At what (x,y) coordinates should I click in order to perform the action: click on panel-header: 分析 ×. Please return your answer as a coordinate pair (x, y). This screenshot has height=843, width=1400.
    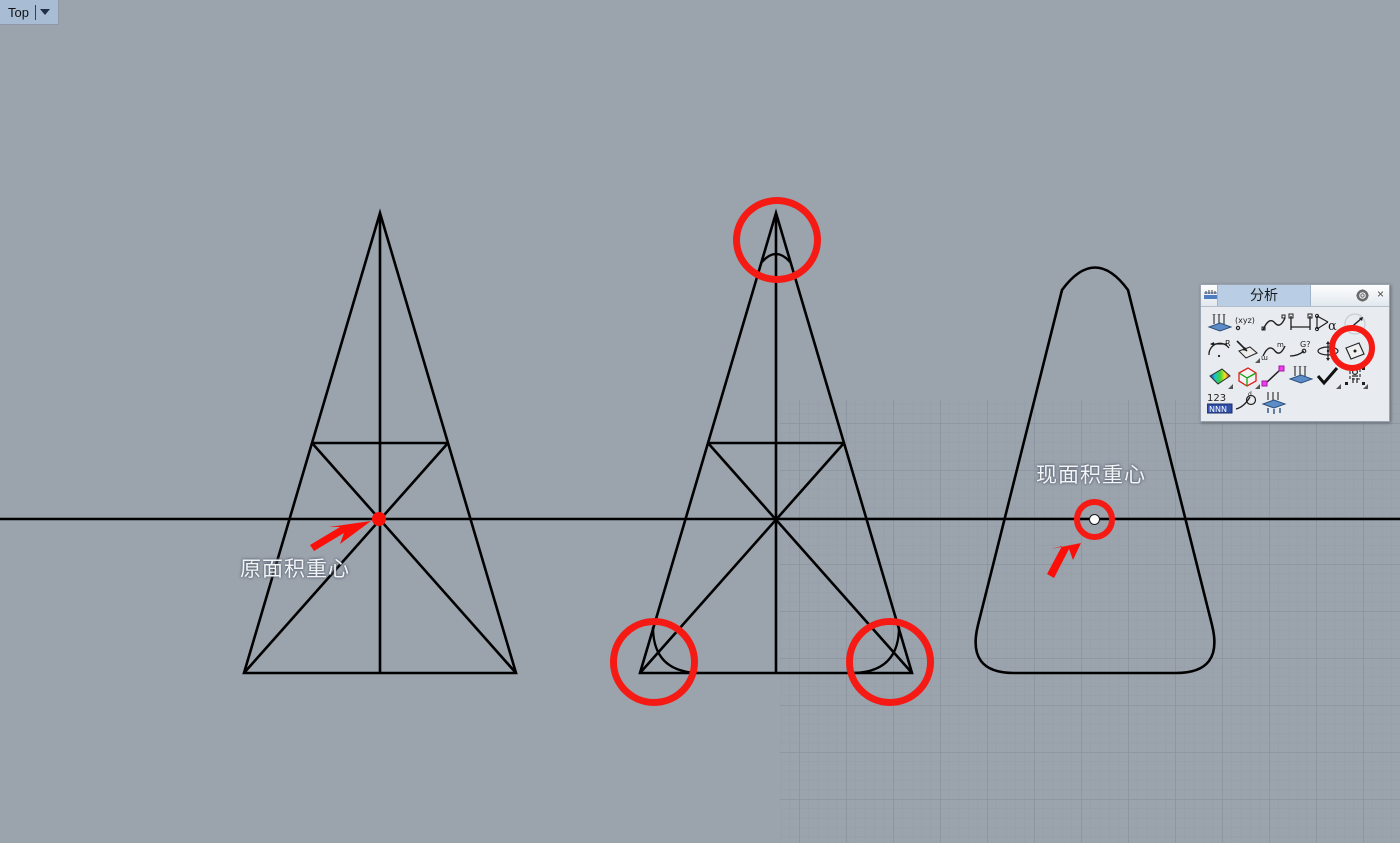
    Looking at the image, I should click on (1295, 296).